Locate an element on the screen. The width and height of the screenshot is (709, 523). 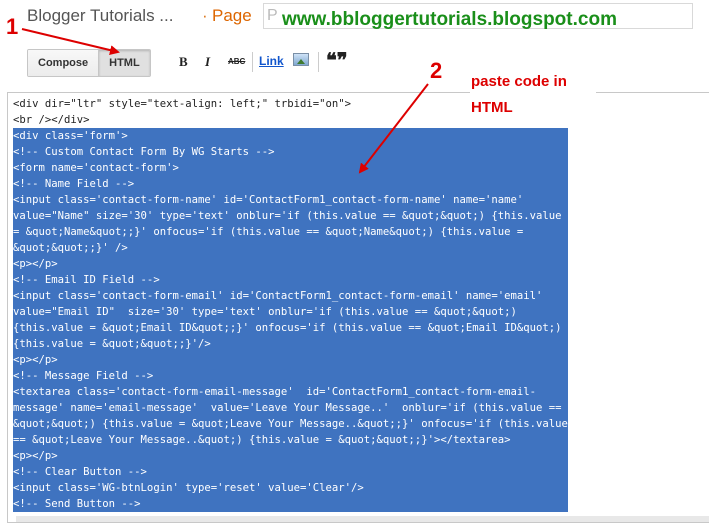
html-mode-button: HTML is located at coordinates (124, 63).